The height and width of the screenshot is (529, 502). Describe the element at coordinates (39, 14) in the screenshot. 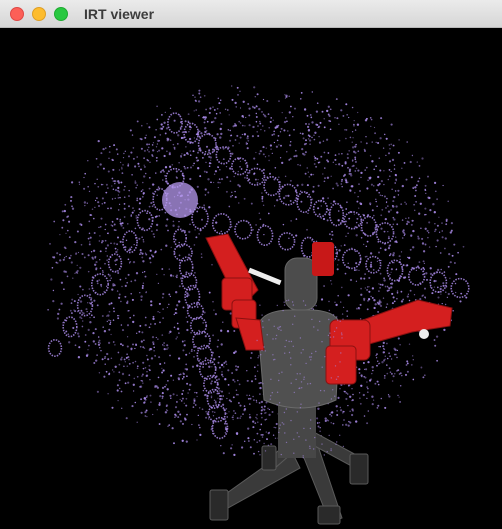

I see `minimize-icon` at that location.